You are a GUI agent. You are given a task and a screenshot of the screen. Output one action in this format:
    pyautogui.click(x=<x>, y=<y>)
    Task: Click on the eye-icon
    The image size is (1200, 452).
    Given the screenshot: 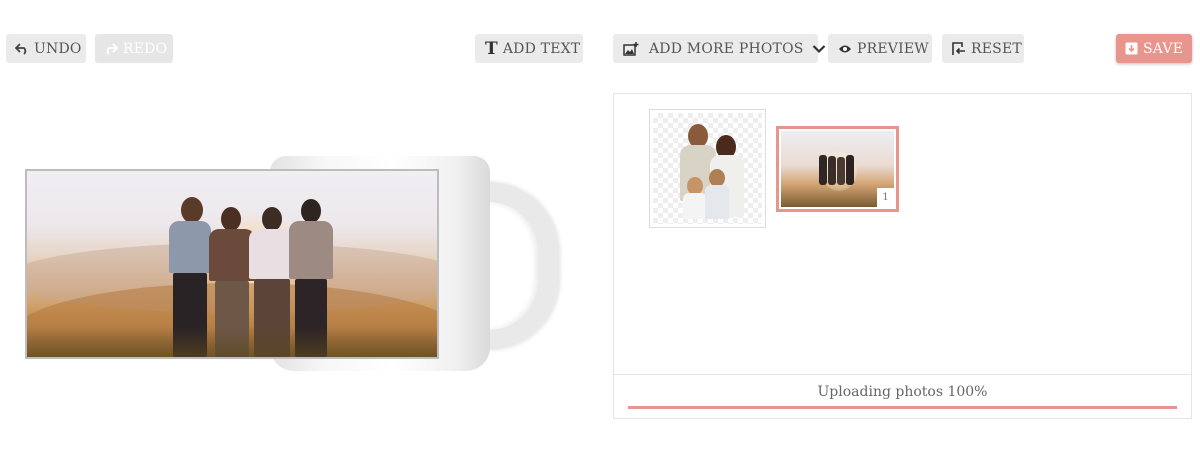 What is the action you would take?
    pyautogui.click(x=845, y=49)
    